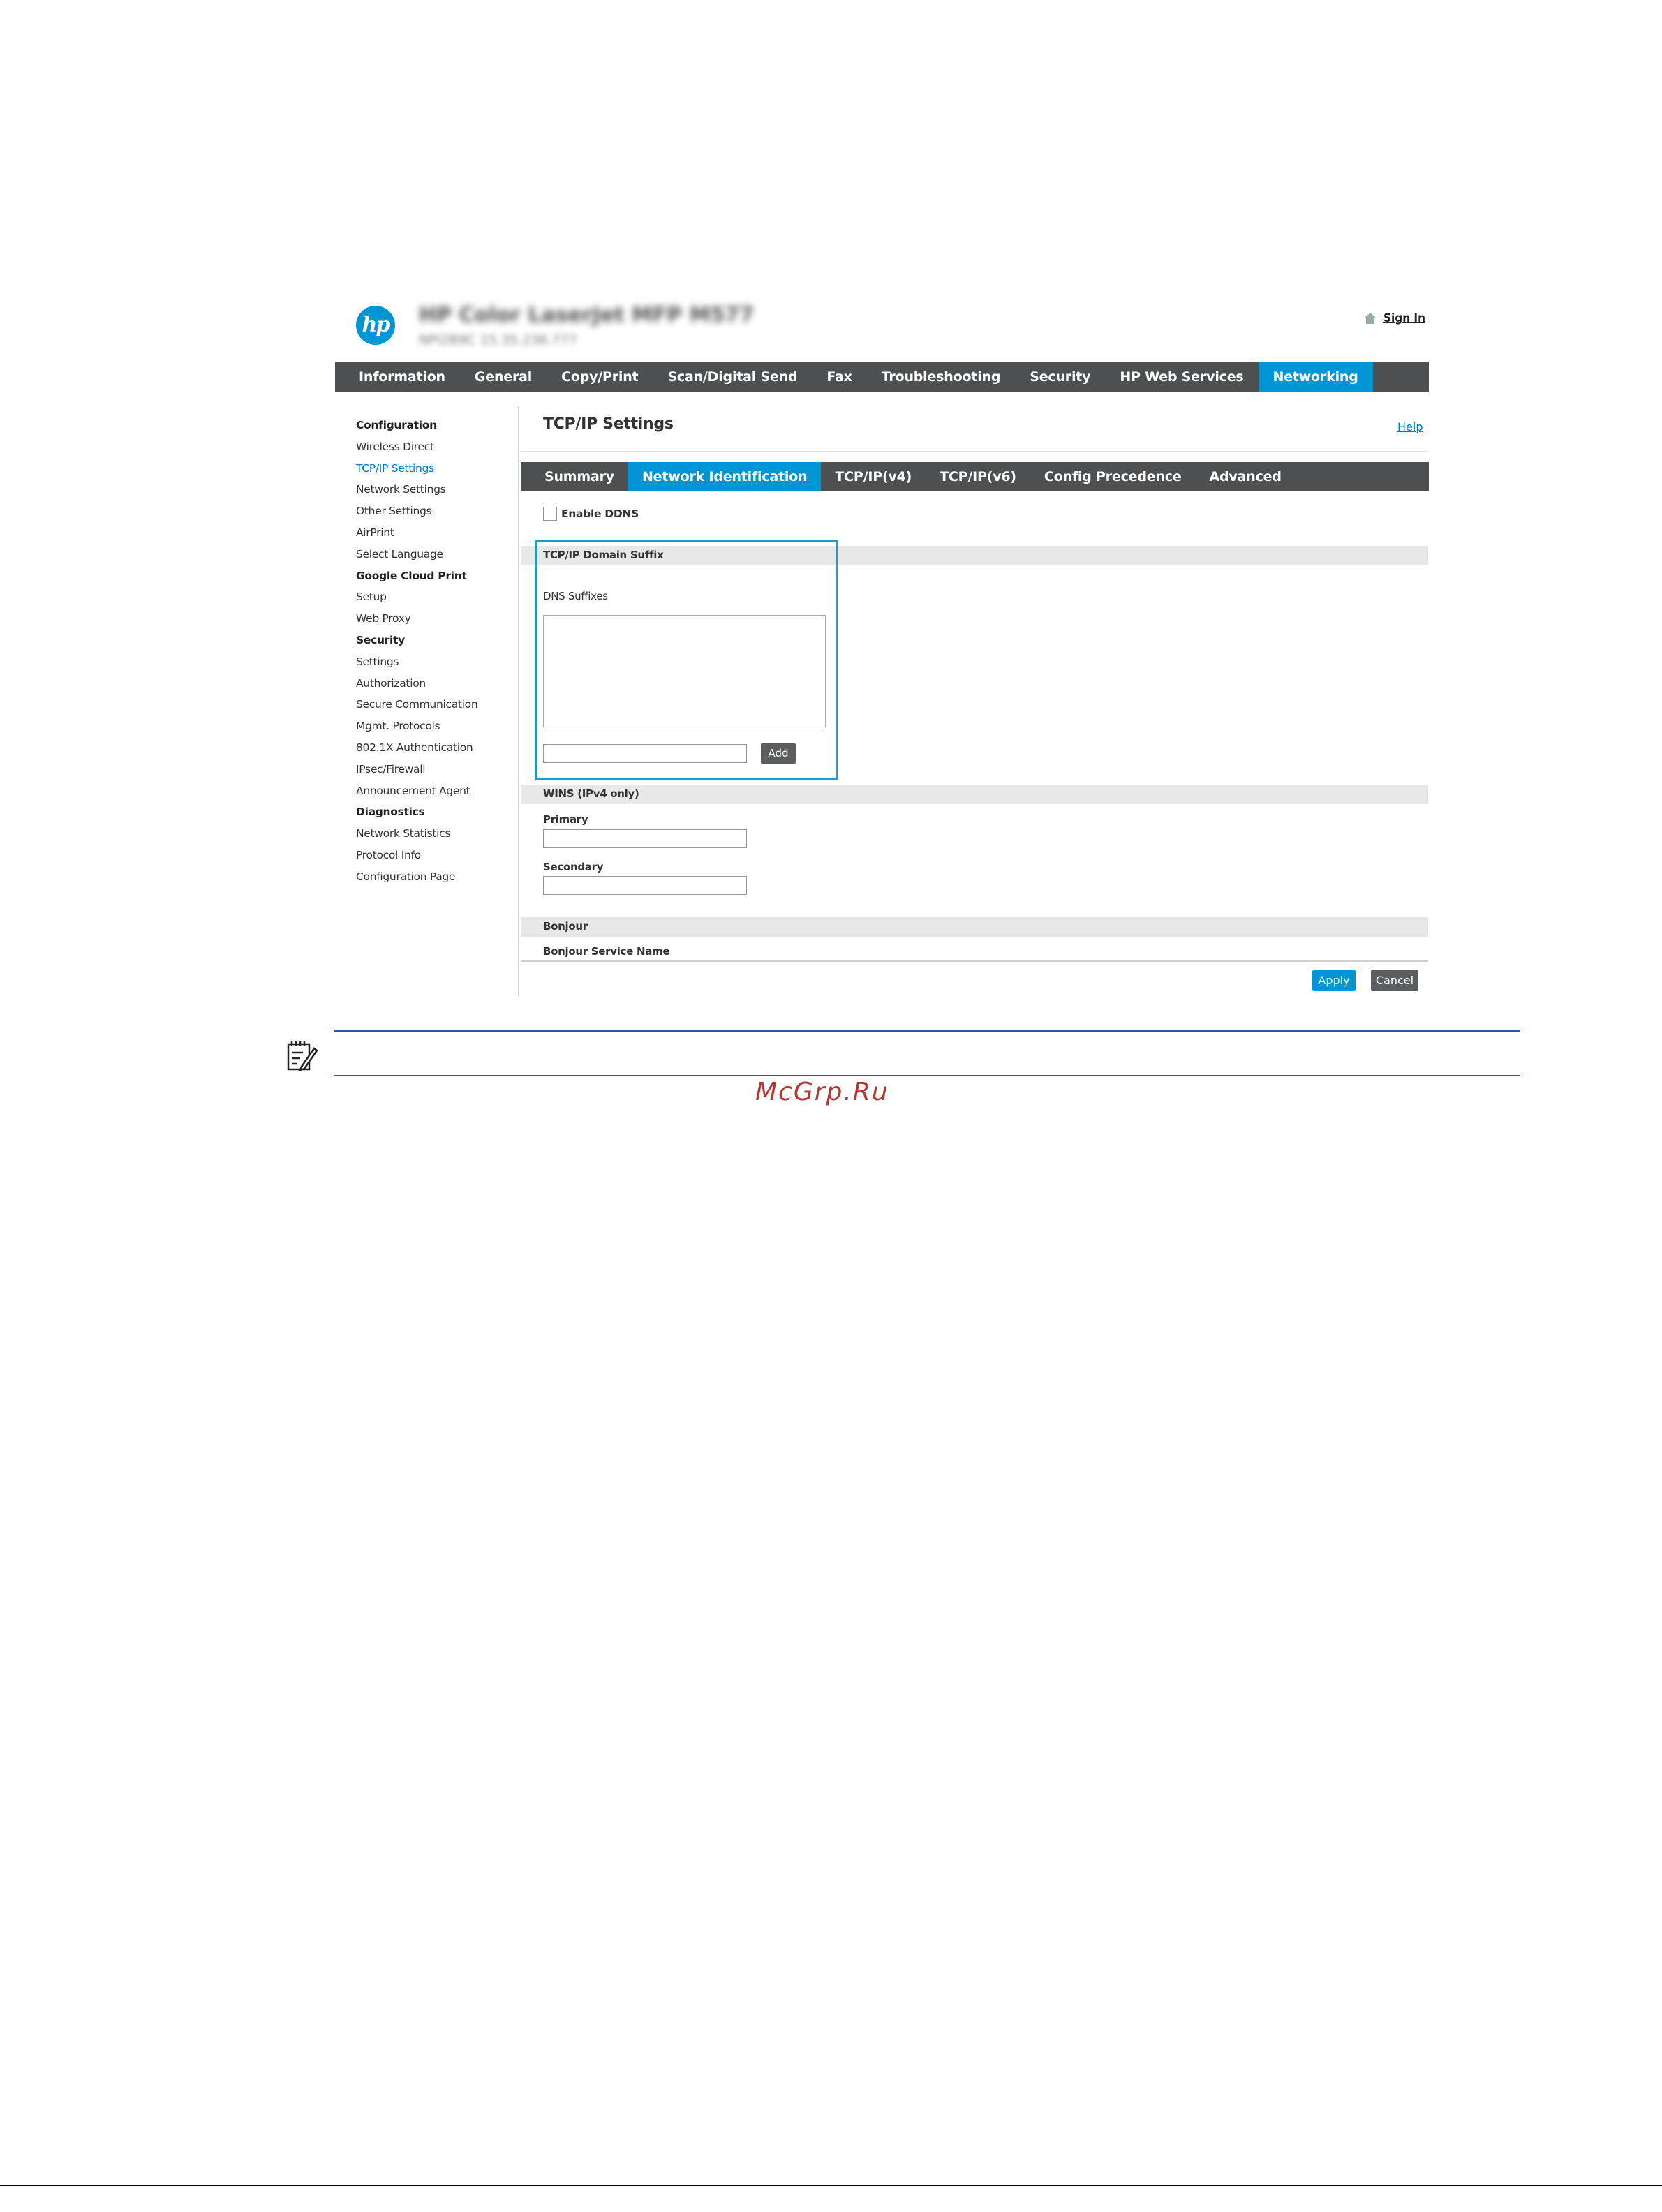 Image resolution: width=1662 pixels, height=2212 pixels. I want to click on hp-logo: hp, so click(375, 325).